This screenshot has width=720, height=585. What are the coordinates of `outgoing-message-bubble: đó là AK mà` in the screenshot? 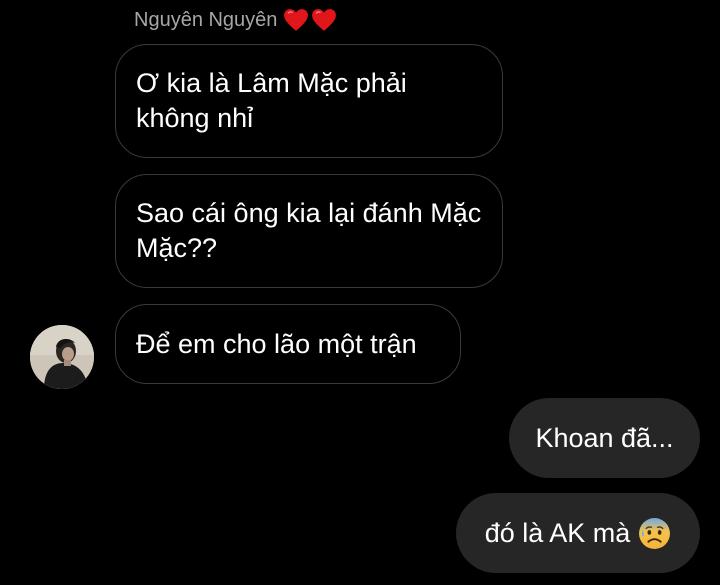 It's located at (578, 533).